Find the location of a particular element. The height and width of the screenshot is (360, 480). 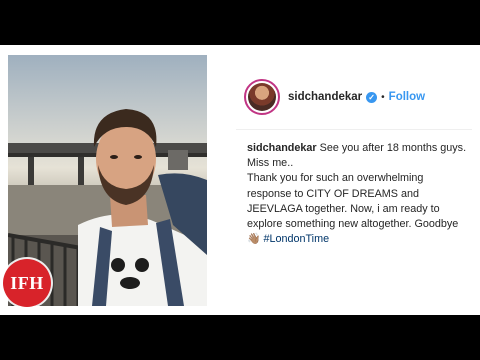

hashtag-link: #LondonTime is located at coordinates (296, 239).